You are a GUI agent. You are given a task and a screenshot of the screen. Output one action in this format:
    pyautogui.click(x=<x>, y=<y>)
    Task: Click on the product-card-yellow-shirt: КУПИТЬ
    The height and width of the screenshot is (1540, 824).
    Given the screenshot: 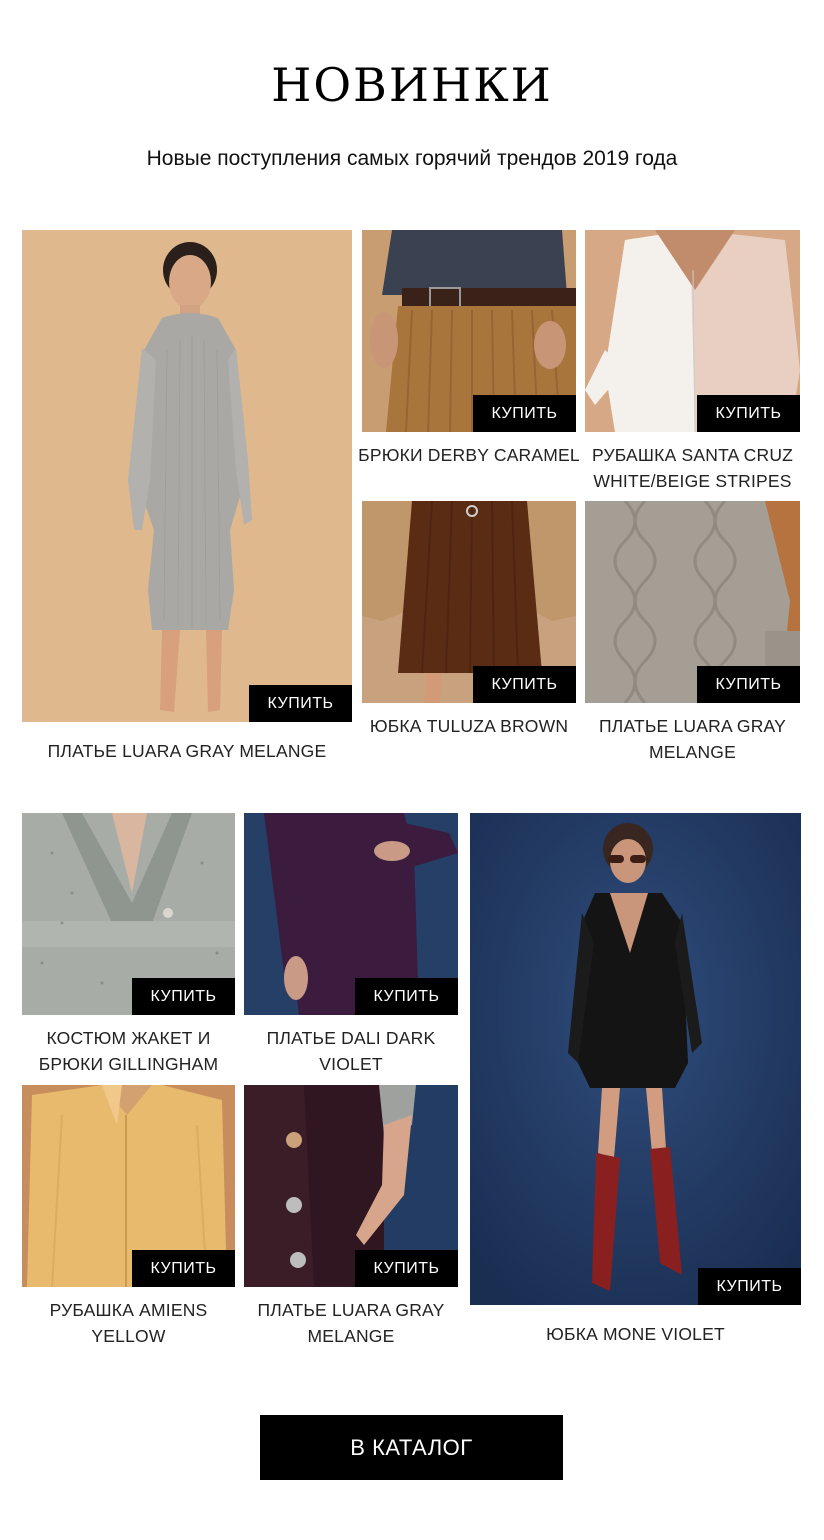 What is the action you would take?
    pyautogui.click(x=128, y=1186)
    